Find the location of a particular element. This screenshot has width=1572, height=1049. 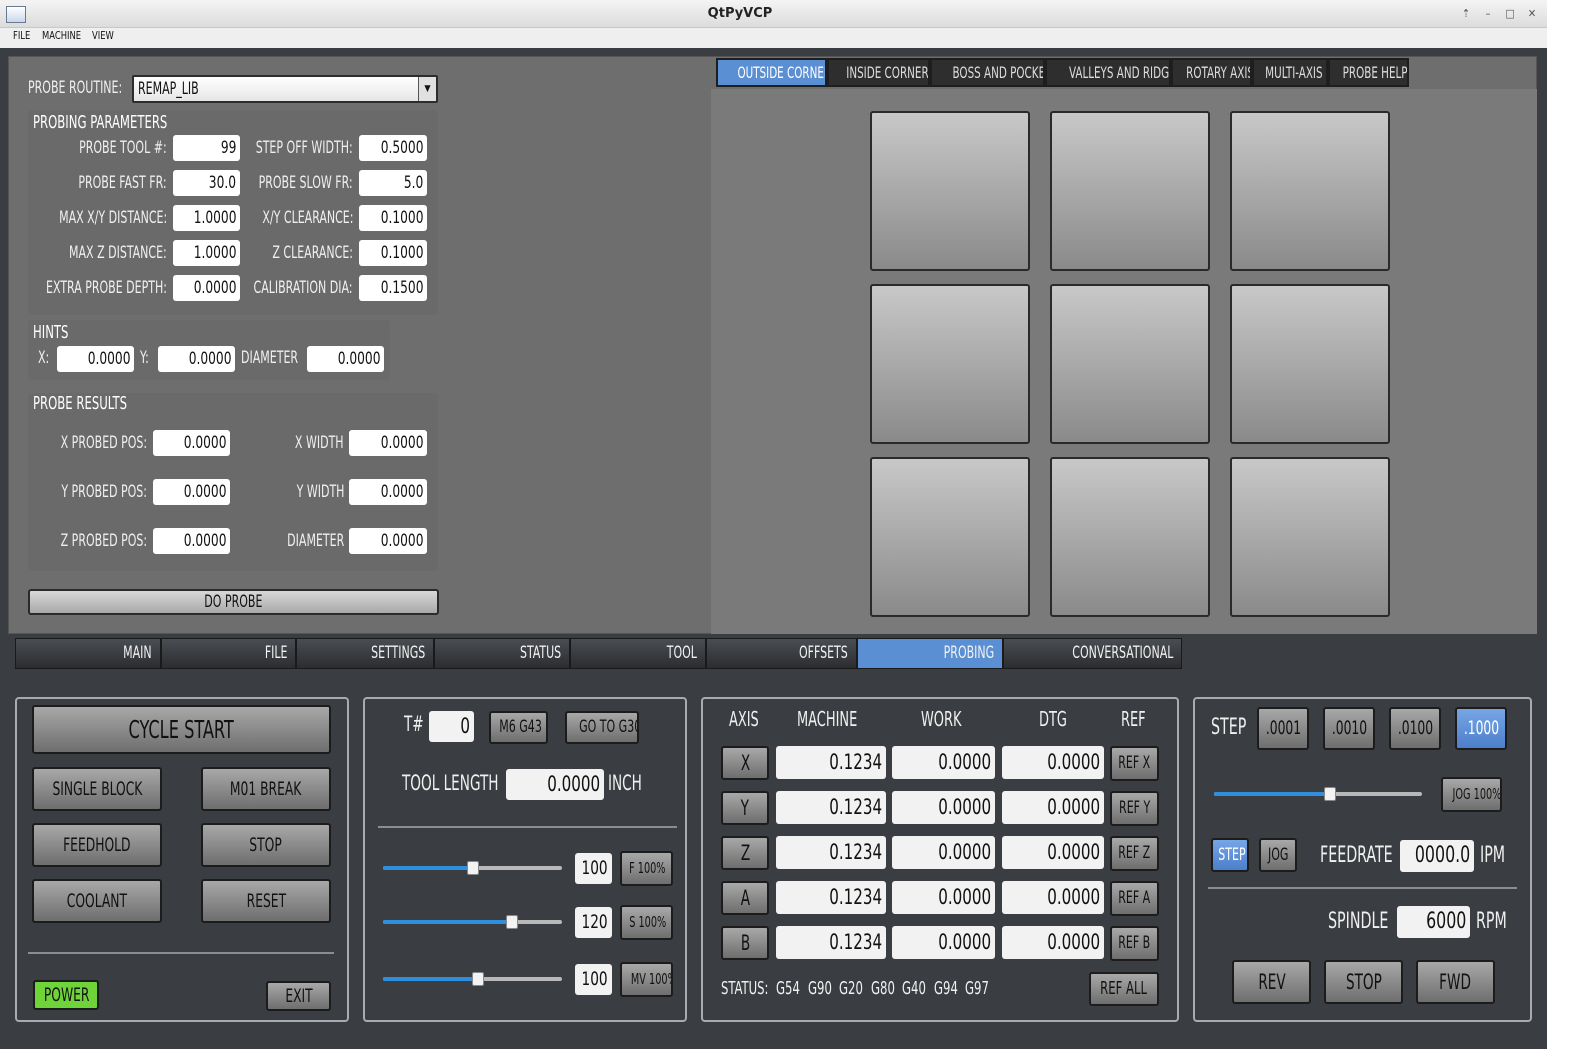

main-tab: OFFSETS is located at coordinates (781, 653).